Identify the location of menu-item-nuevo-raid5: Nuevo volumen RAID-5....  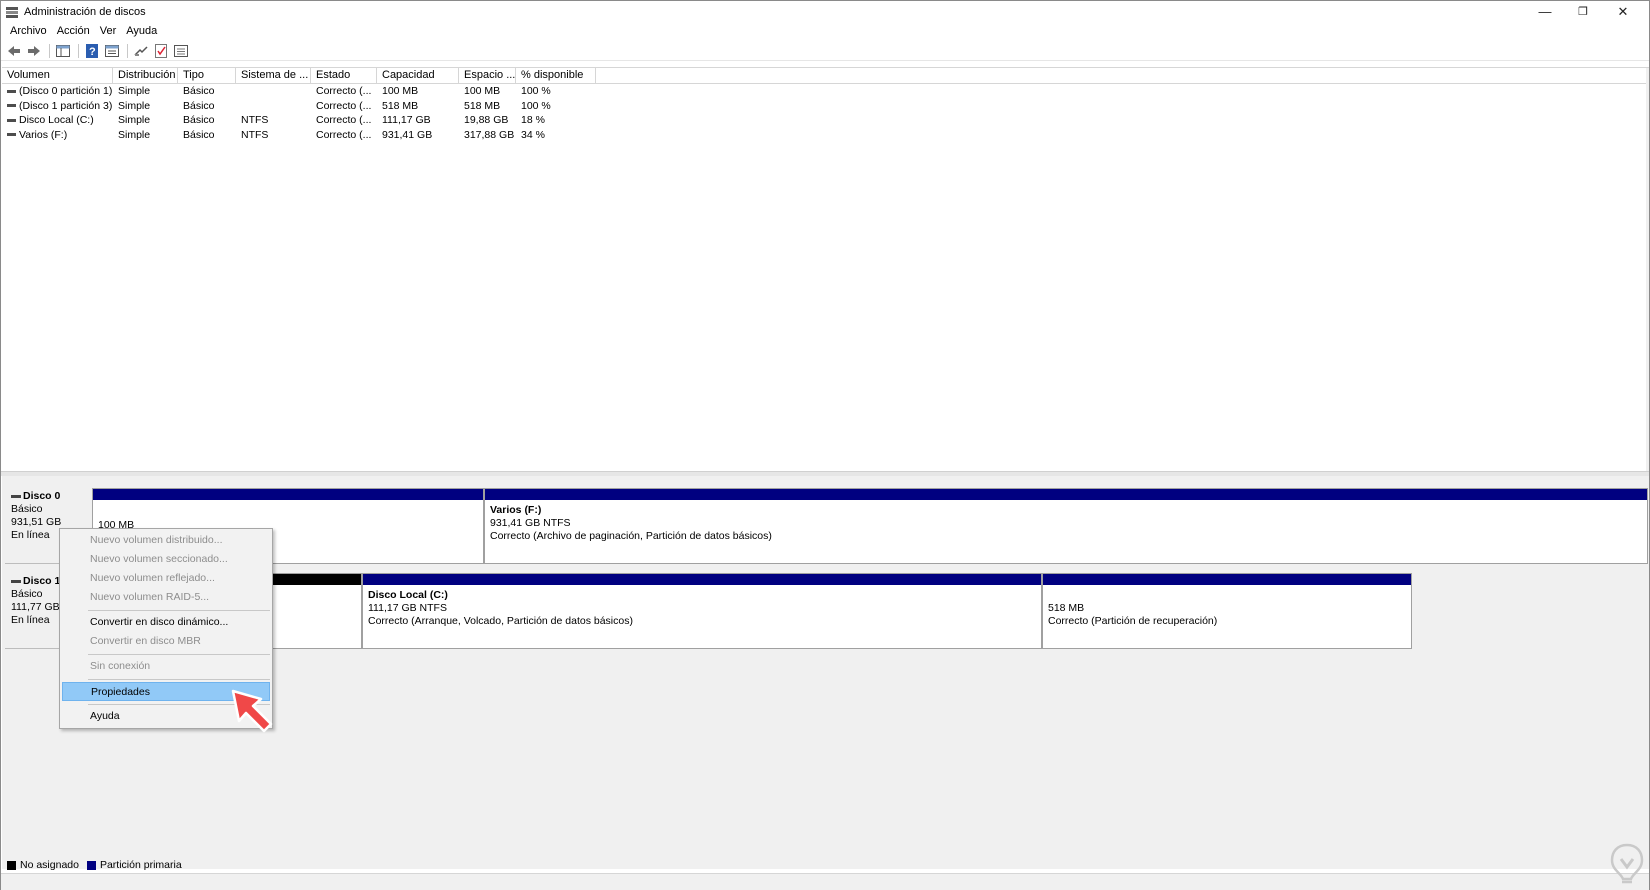
(166, 597).